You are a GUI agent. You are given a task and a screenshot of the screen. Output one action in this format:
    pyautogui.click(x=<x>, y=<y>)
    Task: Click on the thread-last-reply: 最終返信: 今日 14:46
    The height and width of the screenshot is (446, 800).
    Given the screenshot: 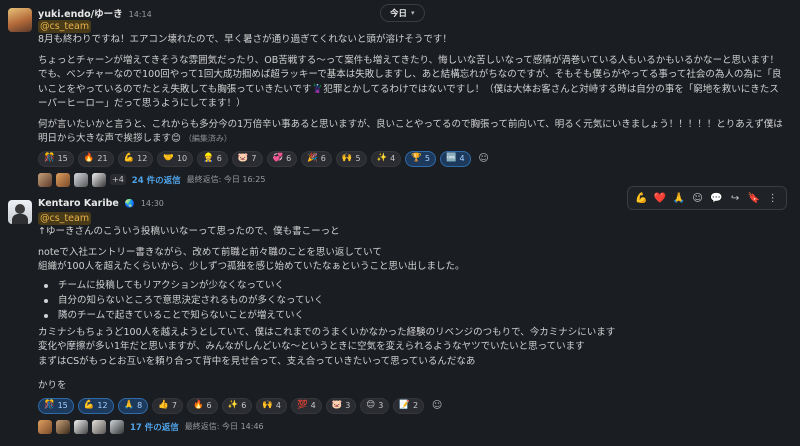 What is the action you would take?
    pyautogui.click(x=224, y=426)
    